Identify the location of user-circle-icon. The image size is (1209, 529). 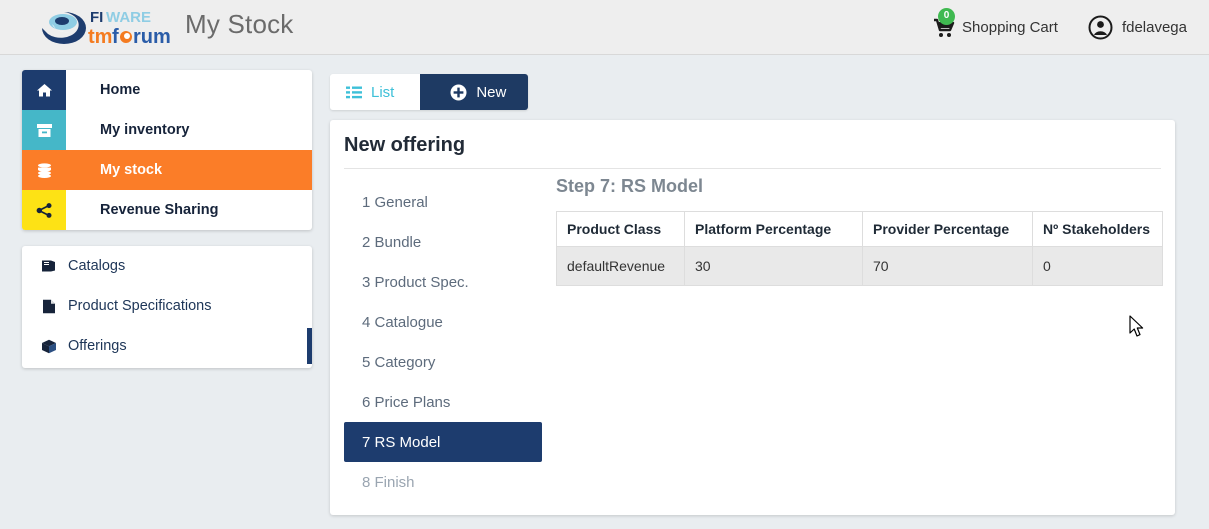
(1100, 27).